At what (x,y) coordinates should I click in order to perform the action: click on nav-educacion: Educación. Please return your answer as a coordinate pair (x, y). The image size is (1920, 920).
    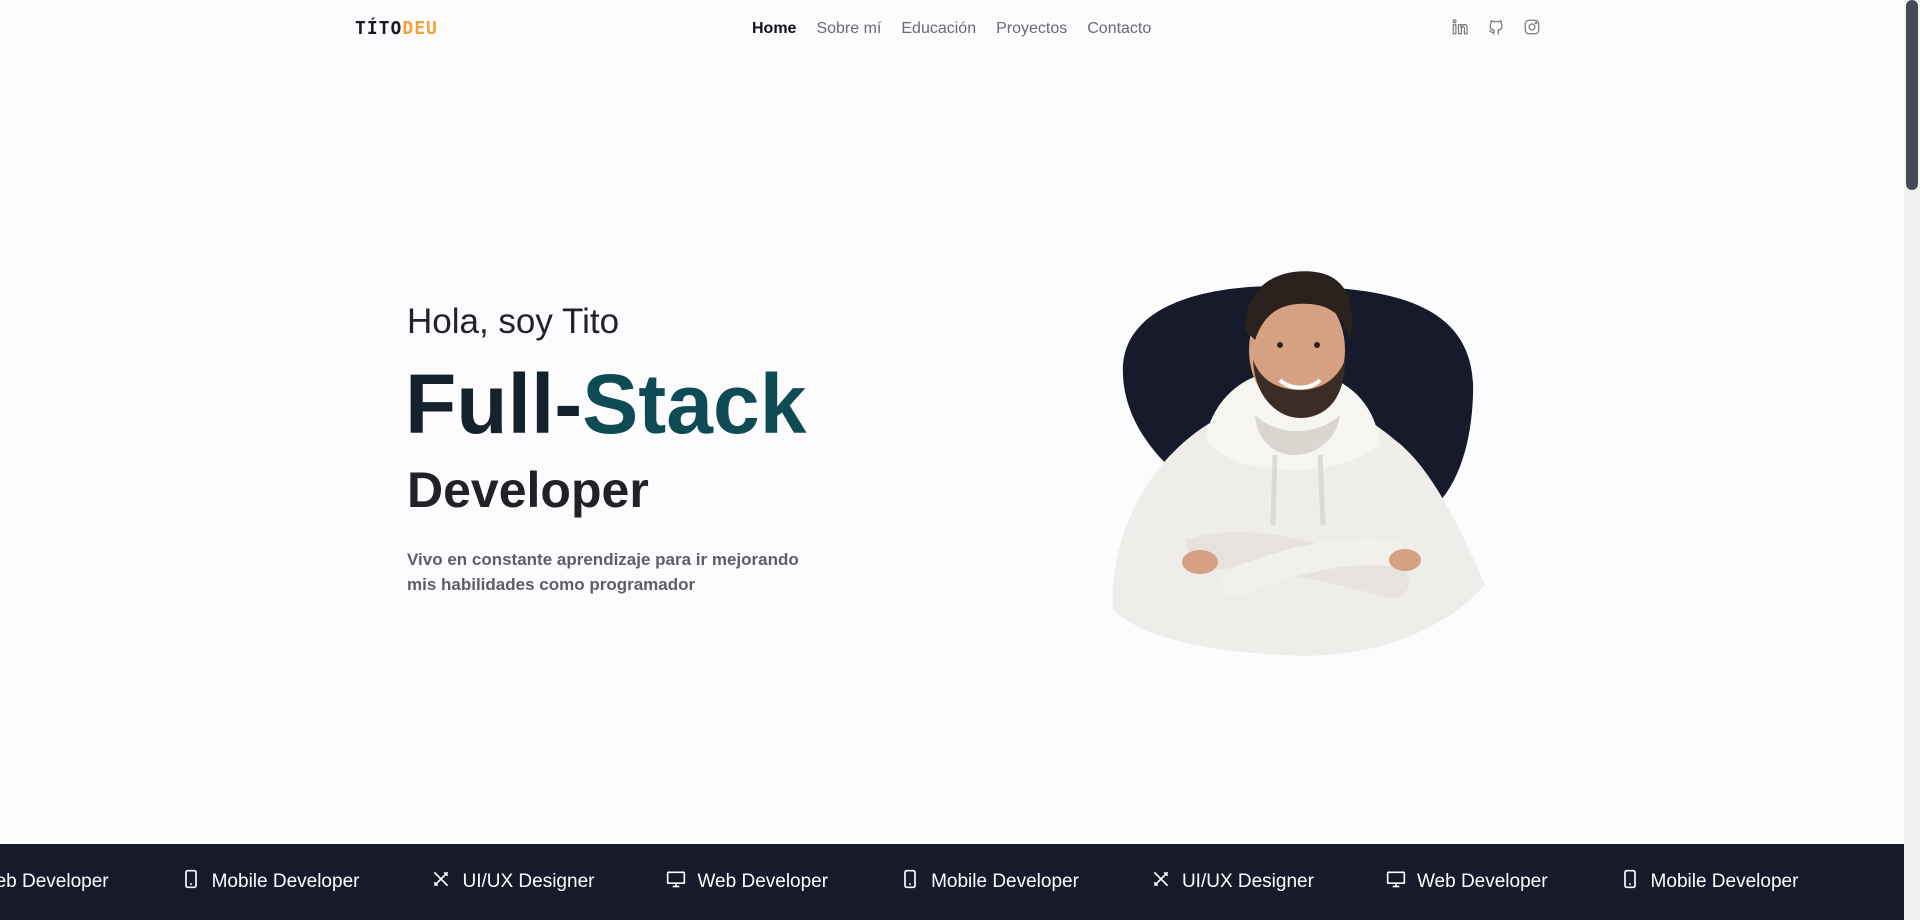
    Looking at the image, I should click on (938, 29).